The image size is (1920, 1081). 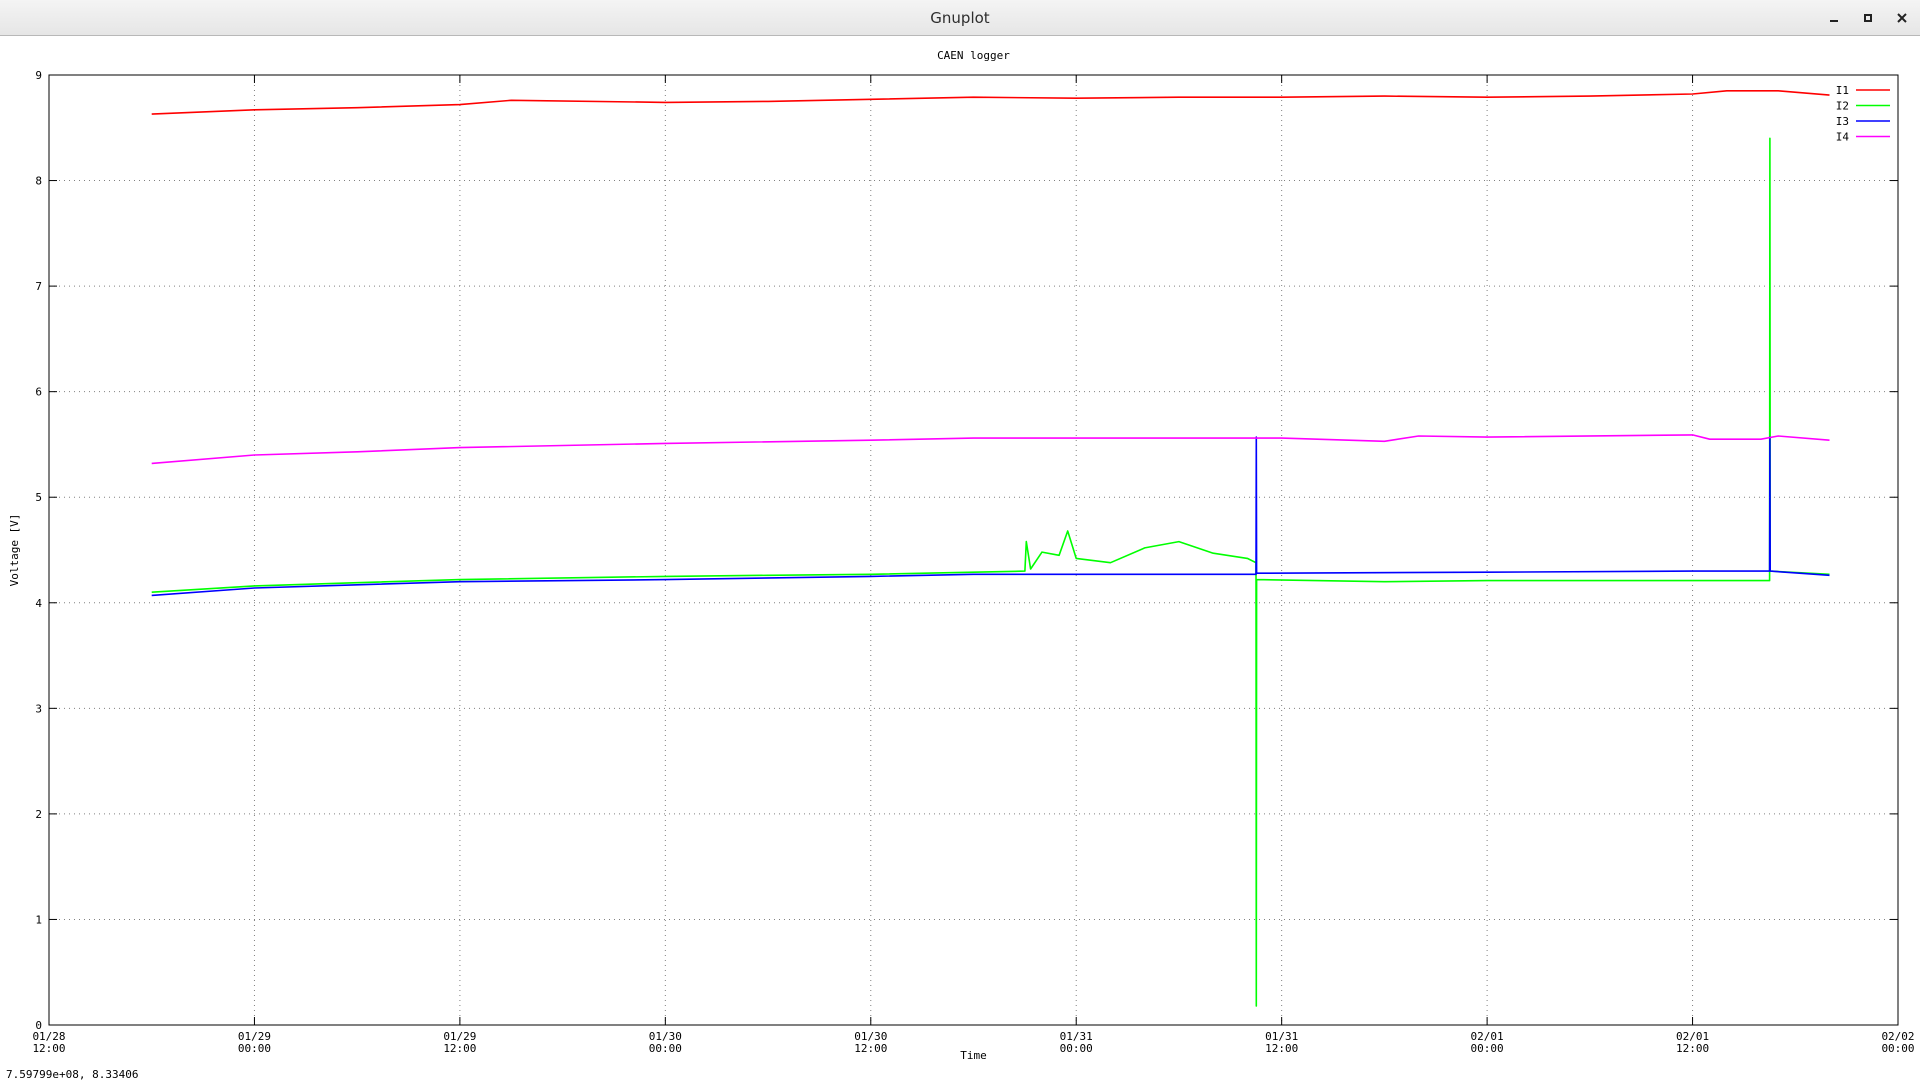 I want to click on y-tick-label: 3, so click(x=38, y=708).